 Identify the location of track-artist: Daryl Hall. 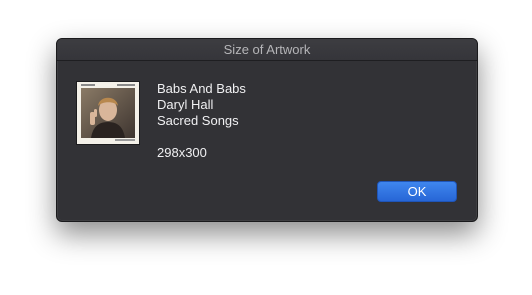
(185, 104).